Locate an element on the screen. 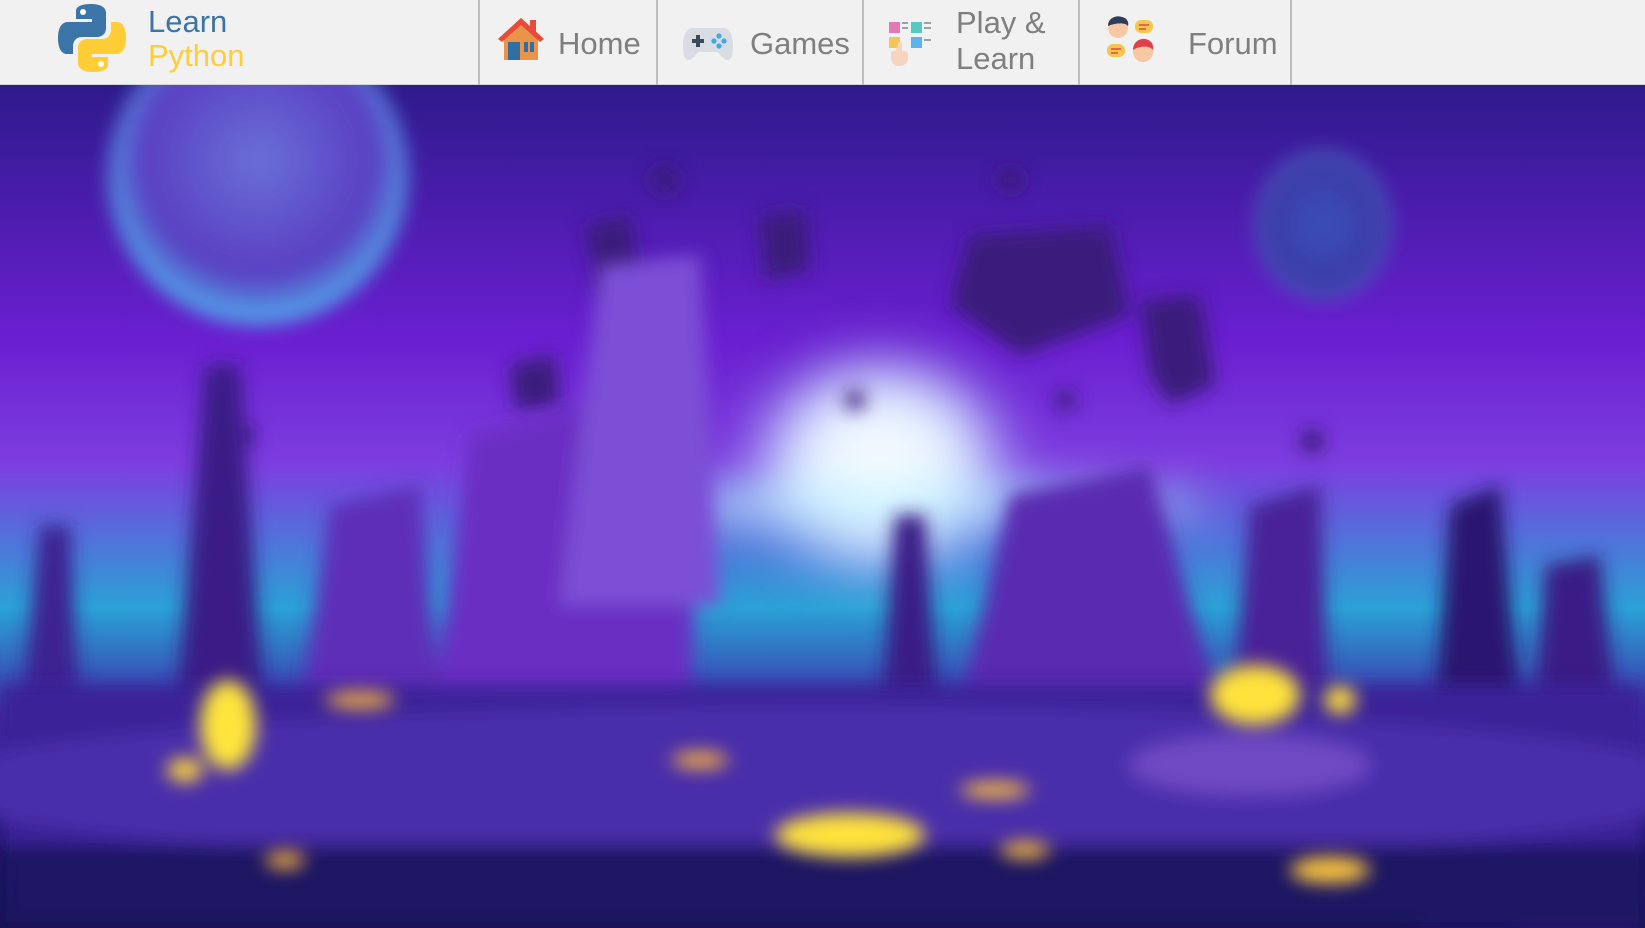  gamepad-icon is located at coordinates (708, 44).